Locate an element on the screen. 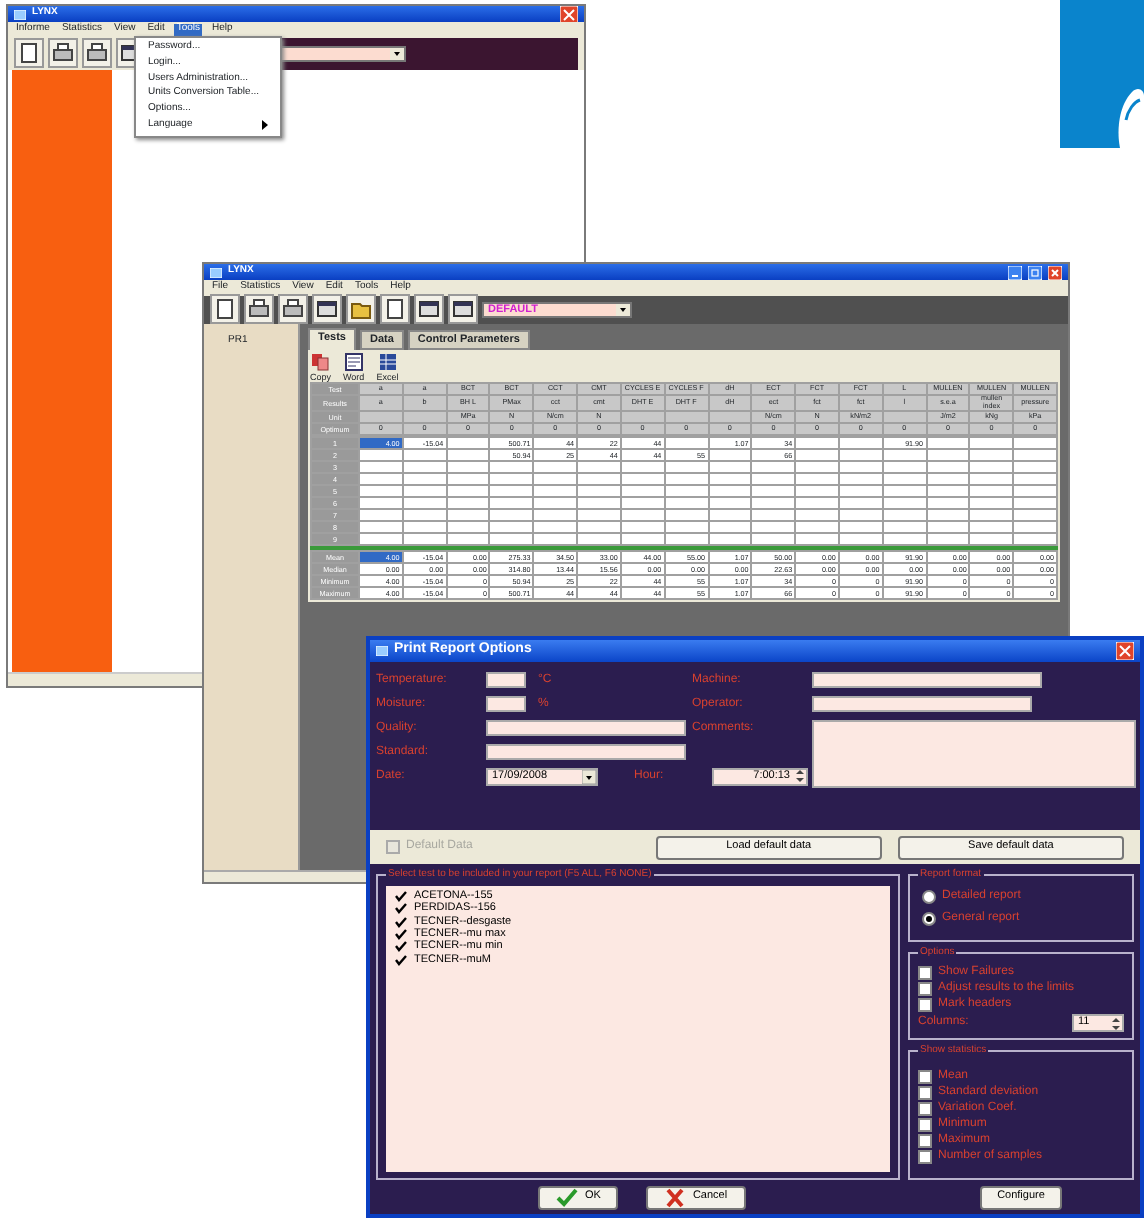 This screenshot has width=1144, height=1218. cross-icon is located at coordinates (675, 1197).